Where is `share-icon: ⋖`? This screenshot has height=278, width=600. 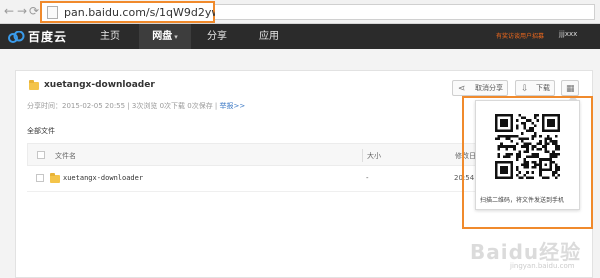 share-icon: ⋖ is located at coordinates (462, 89).